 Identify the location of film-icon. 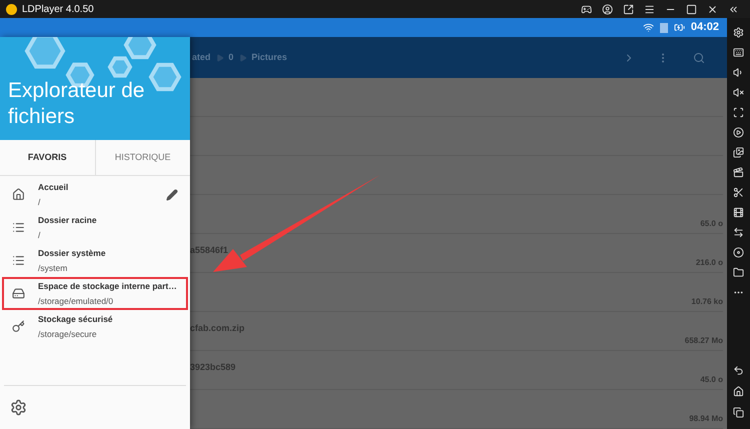
(738, 212).